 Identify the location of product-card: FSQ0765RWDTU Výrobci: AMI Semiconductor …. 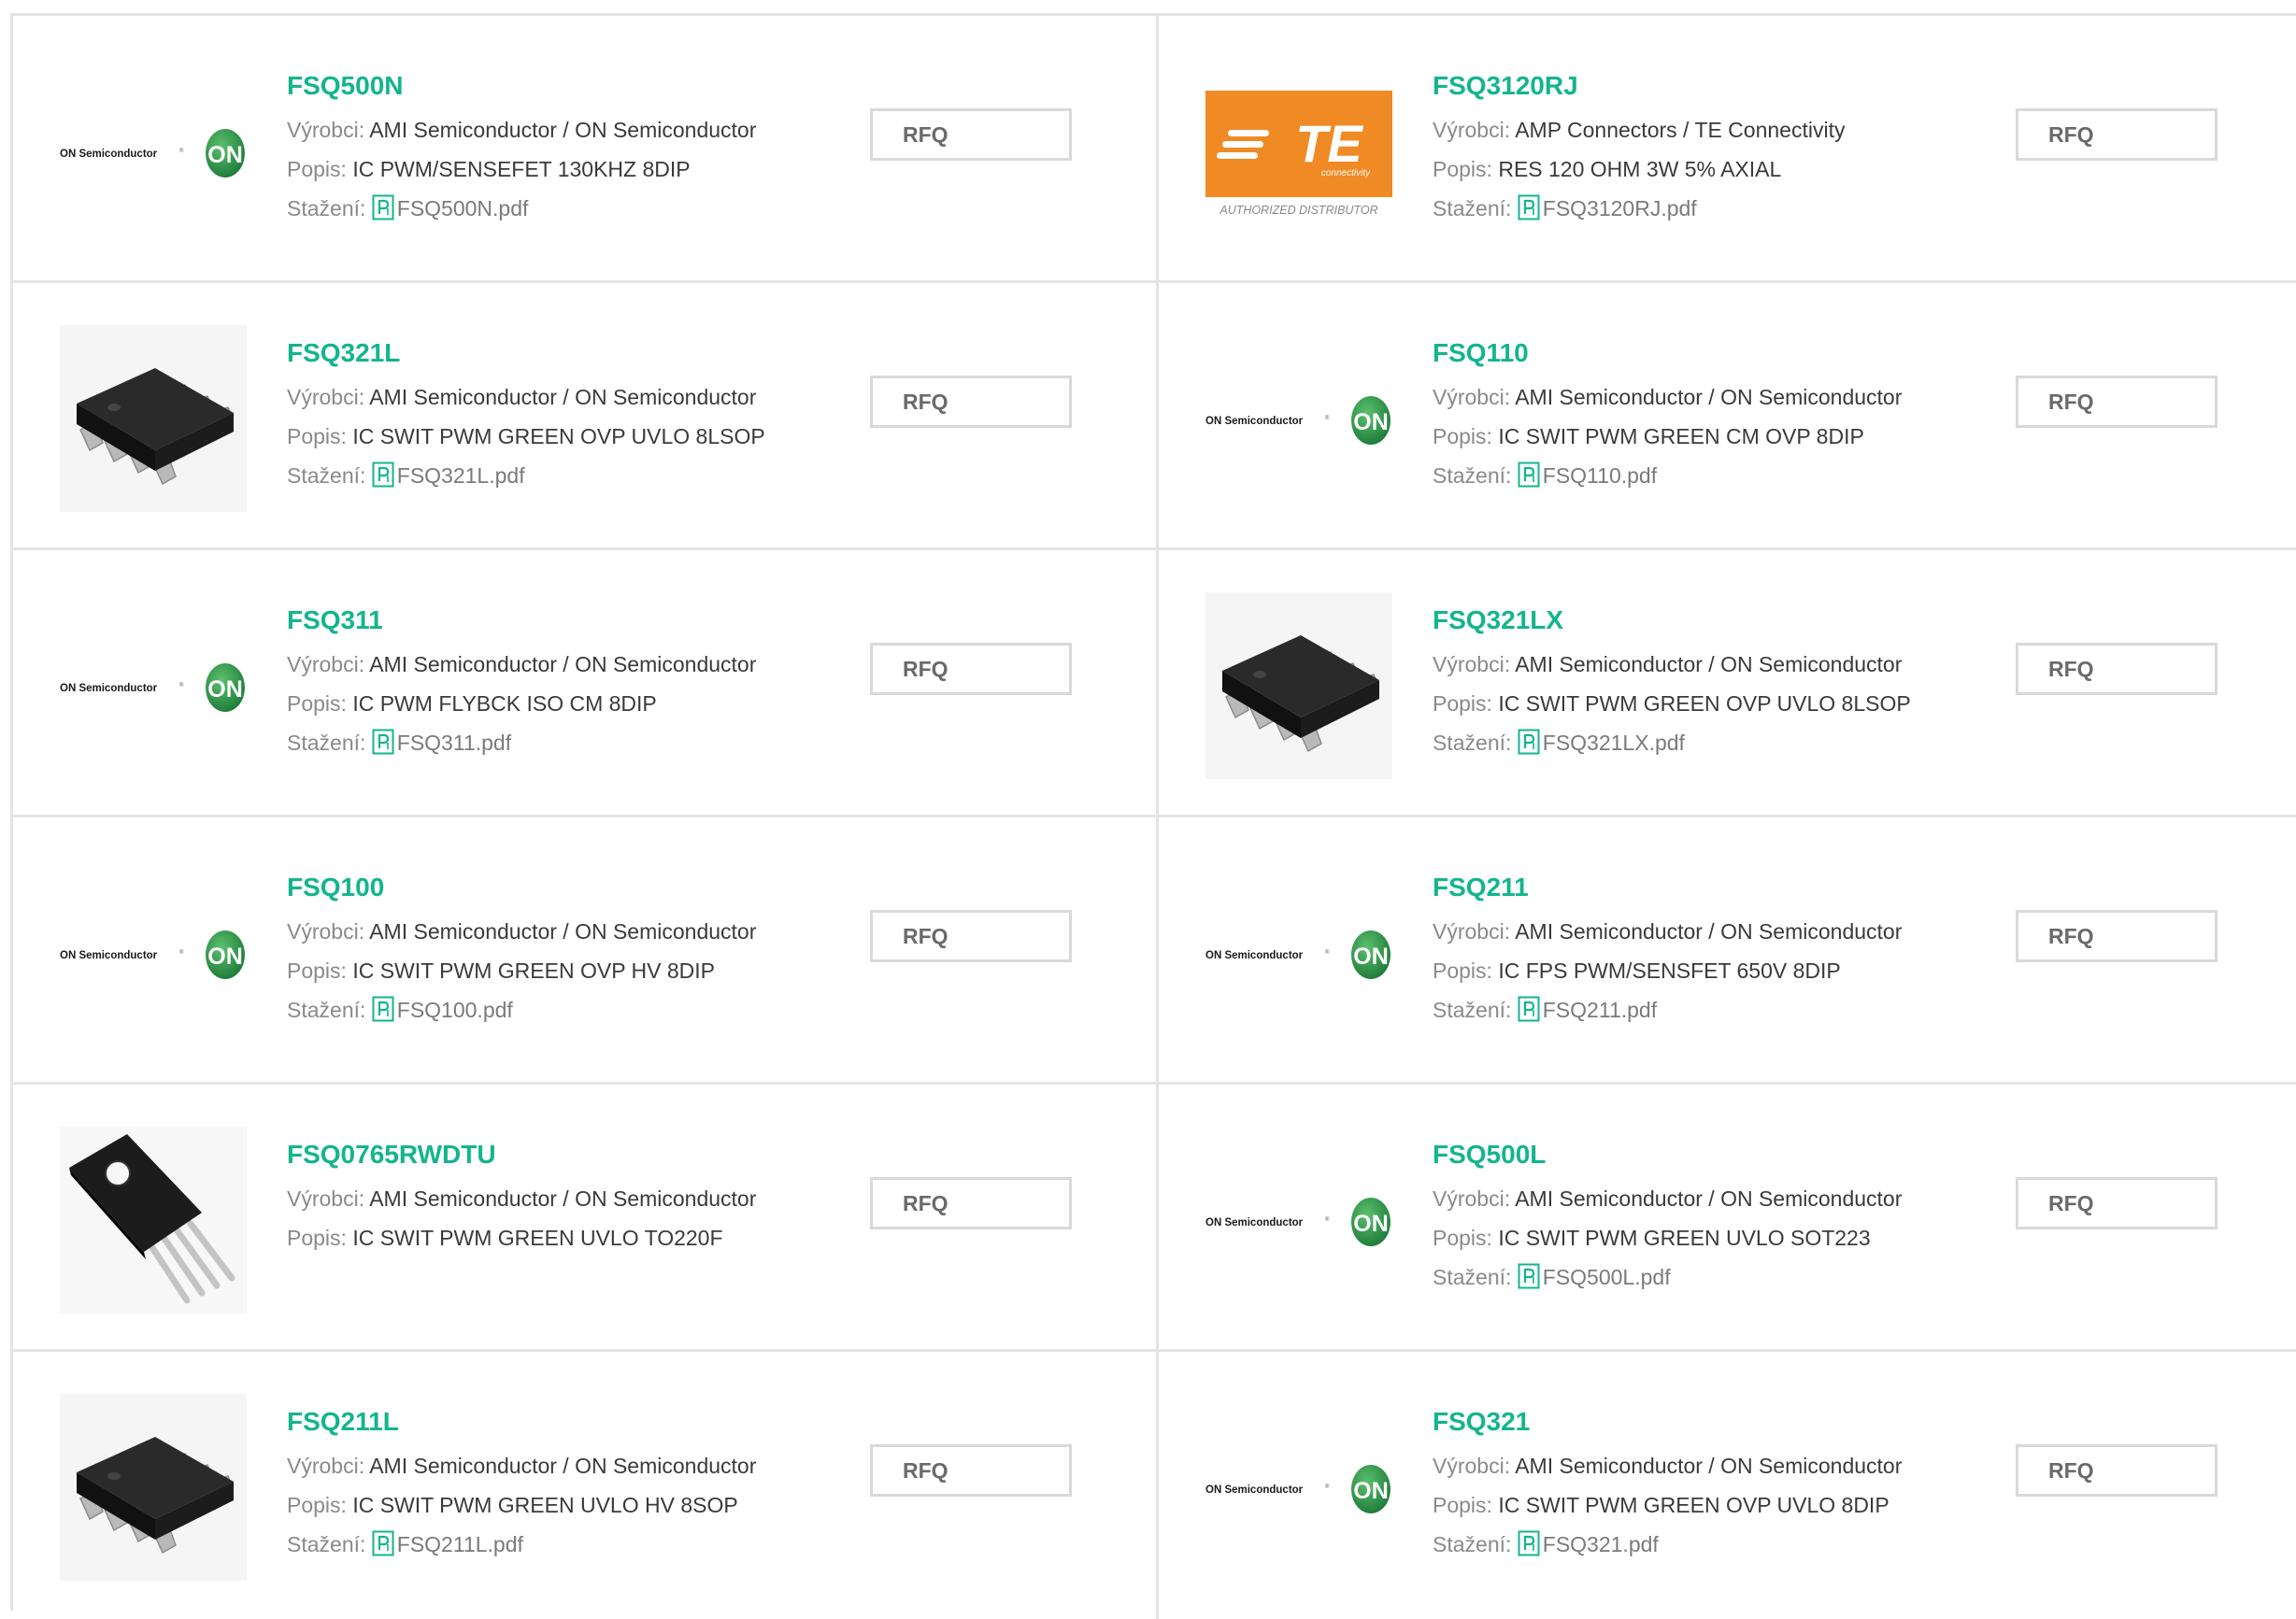
(586, 1218).